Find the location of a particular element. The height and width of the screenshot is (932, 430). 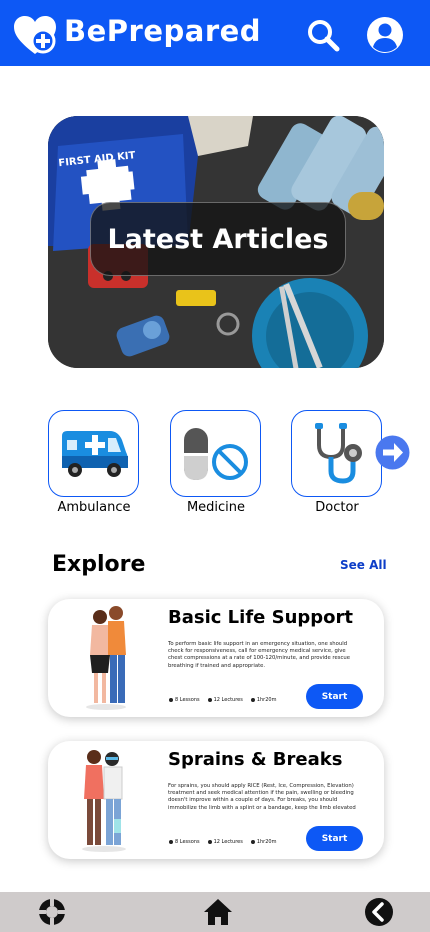

ambulance-icon is located at coordinates (94, 453).